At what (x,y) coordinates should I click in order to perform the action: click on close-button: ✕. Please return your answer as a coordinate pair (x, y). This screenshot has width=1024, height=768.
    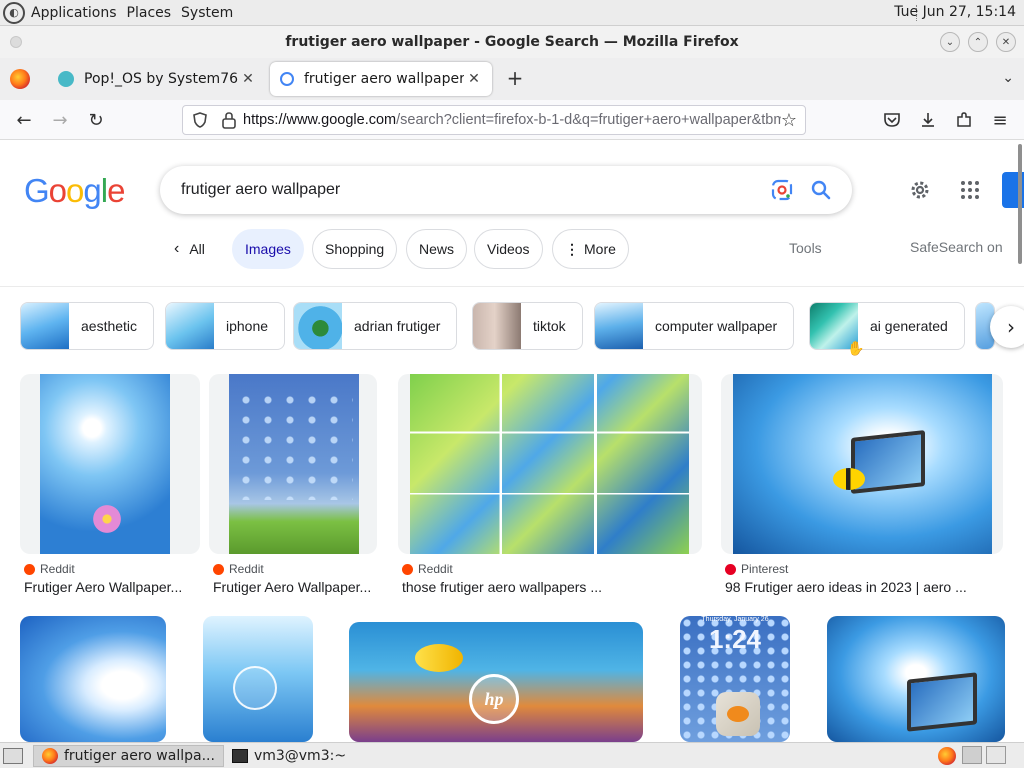
    Looking at the image, I should click on (1006, 42).